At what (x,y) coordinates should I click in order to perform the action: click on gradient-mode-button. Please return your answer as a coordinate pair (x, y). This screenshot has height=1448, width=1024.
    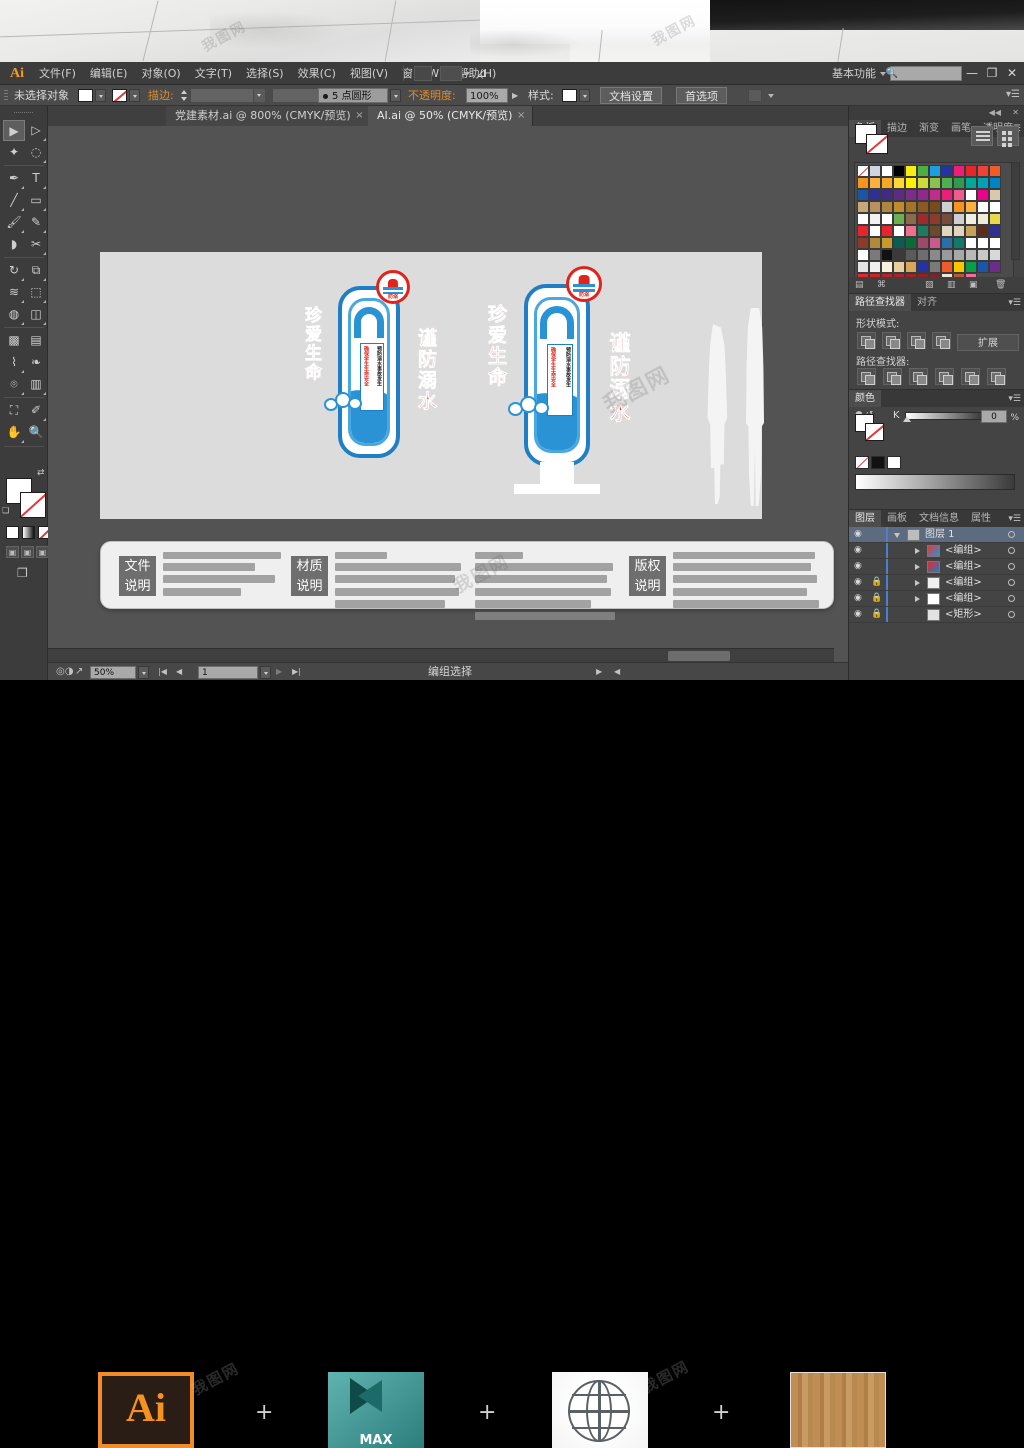
    Looking at the image, I should click on (28, 532).